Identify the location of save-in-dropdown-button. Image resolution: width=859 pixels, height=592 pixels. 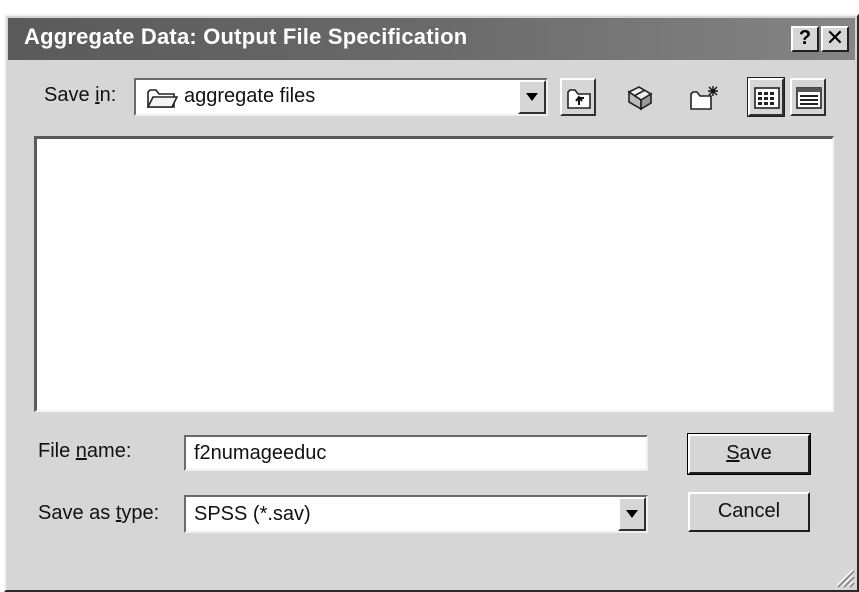
(532, 97).